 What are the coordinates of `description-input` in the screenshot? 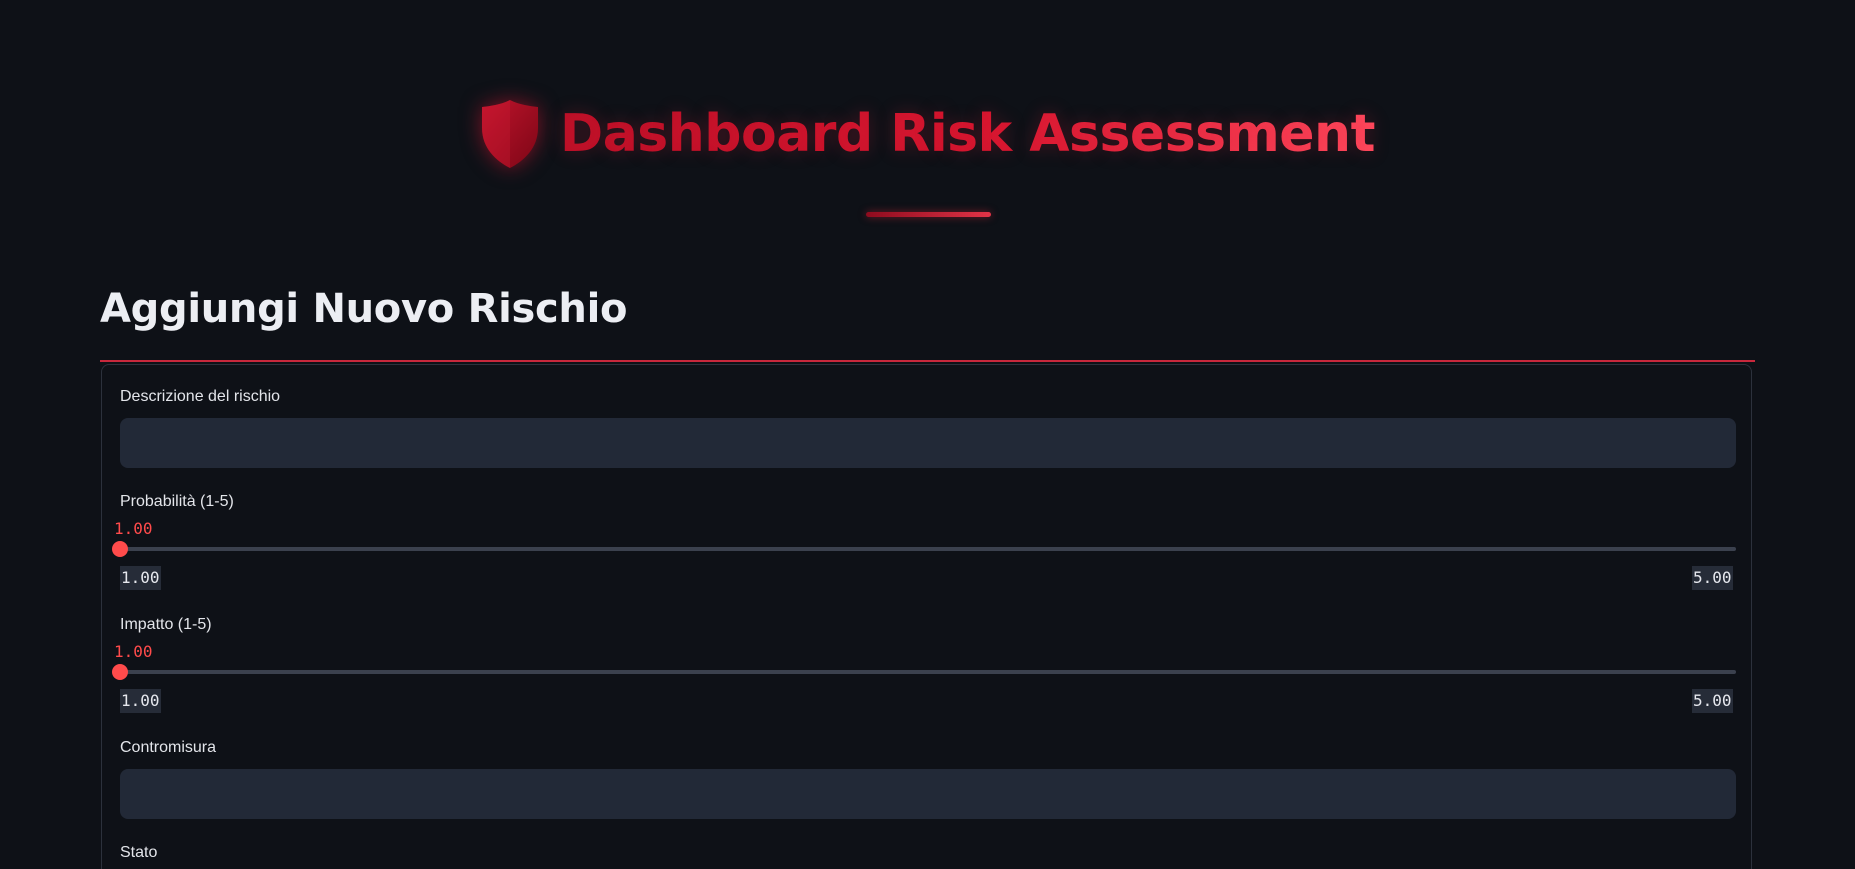 It's located at (928, 443).